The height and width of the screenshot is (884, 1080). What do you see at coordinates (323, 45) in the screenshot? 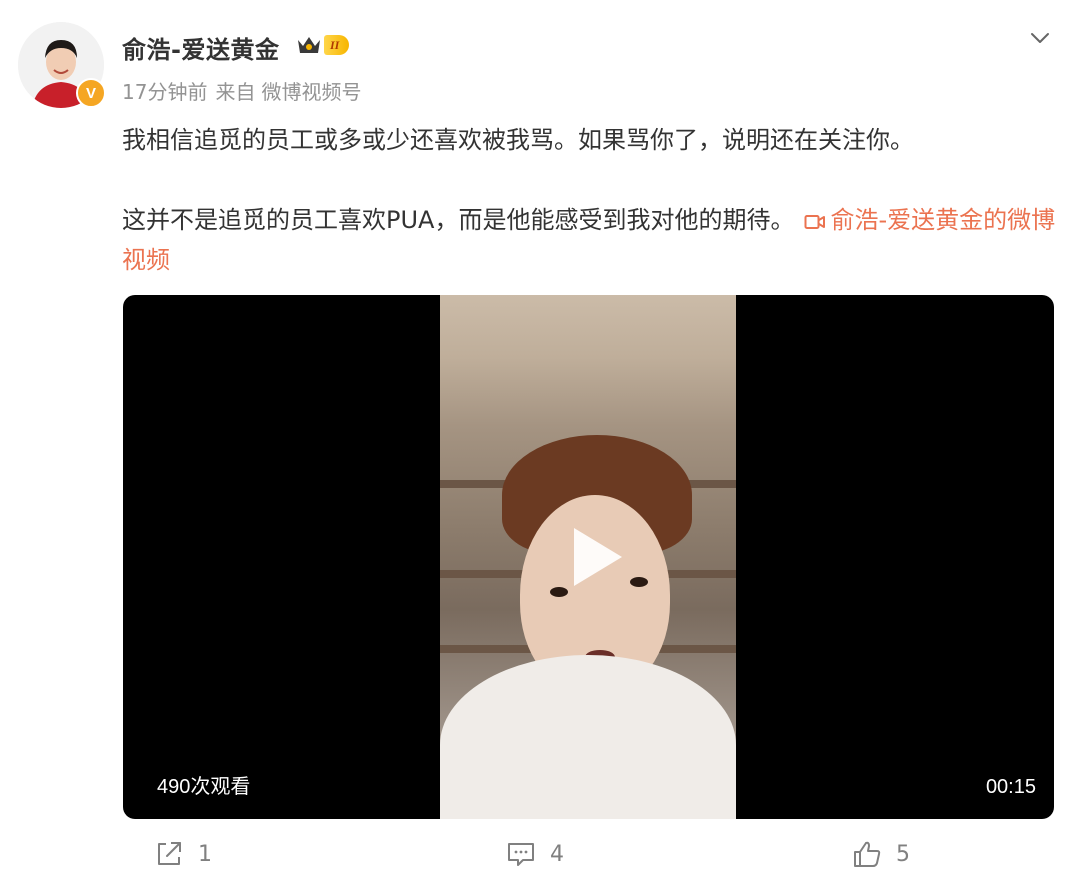
I see `member-badge: II` at bounding box center [323, 45].